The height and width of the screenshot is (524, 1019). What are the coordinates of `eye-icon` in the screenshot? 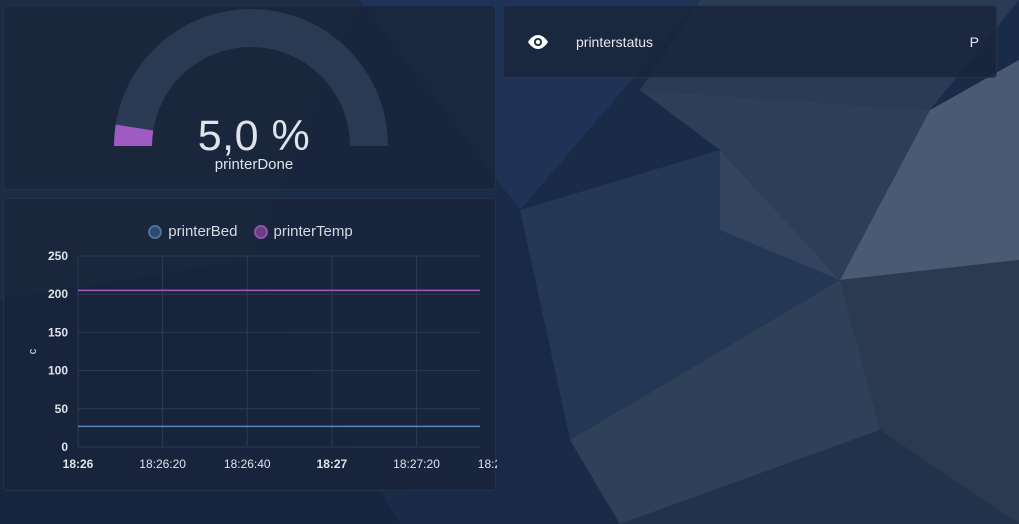 It's located at (538, 42).